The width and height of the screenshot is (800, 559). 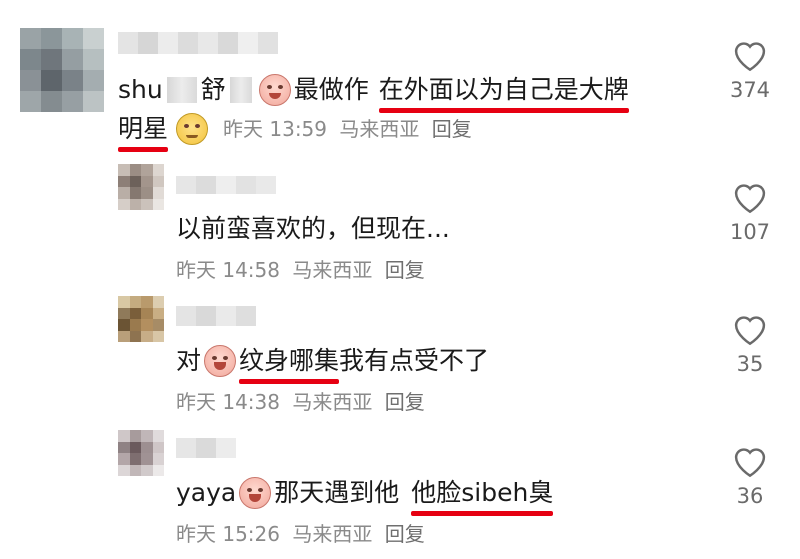 I want to click on comment-meta: 昨天 15:26 马来西亚 回复, so click(x=303, y=532).